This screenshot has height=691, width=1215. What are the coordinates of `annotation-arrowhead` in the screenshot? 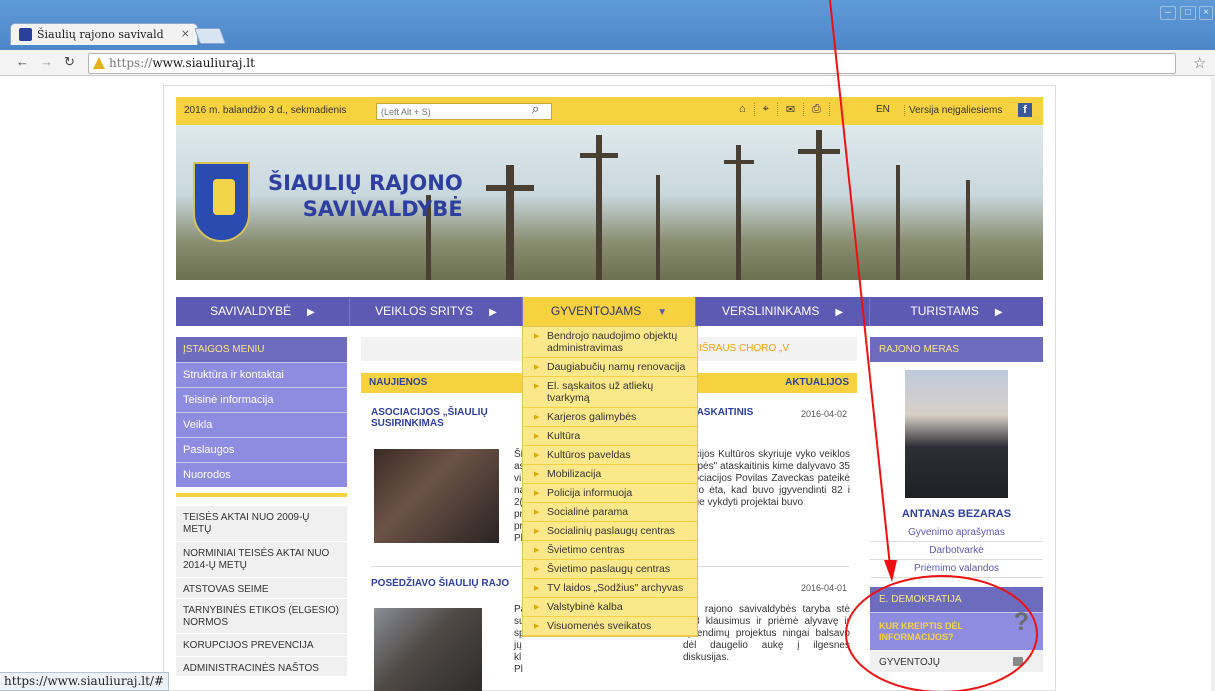 It's located at (890, 571).